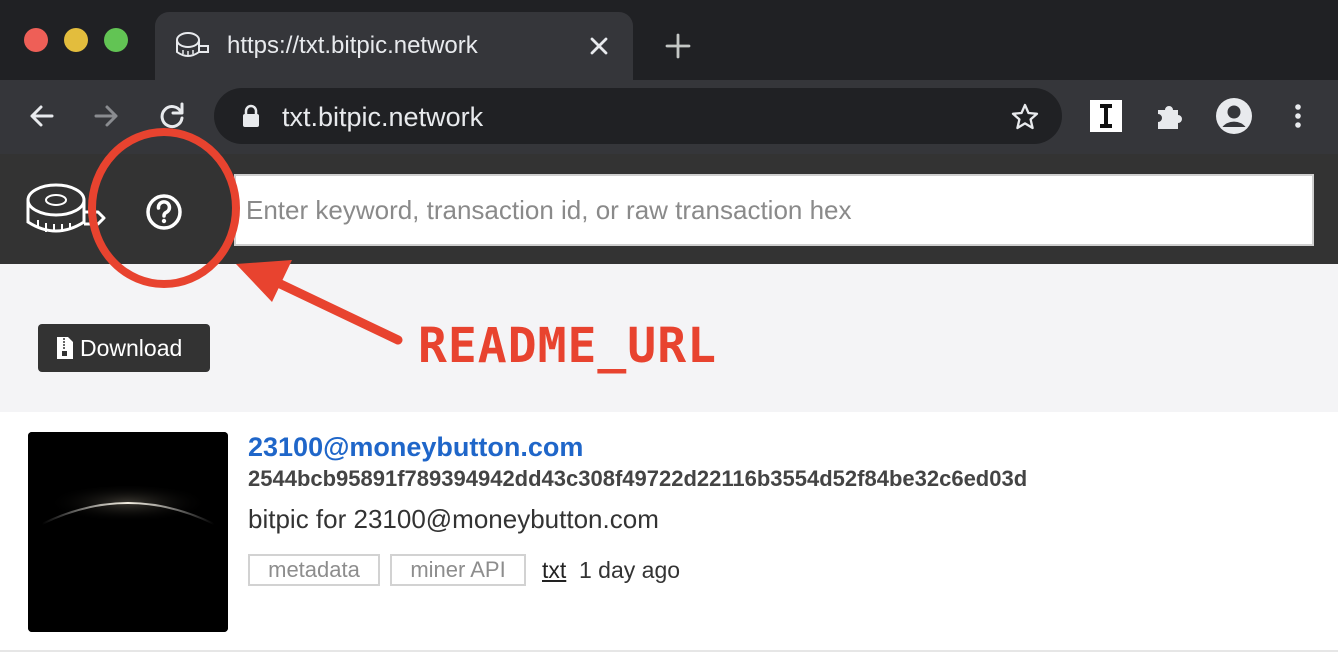  What do you see at coordinates (1170, 116) in the screenshot?
I see `extensions-puzzle-icon` at bounding box center [1170, 116].